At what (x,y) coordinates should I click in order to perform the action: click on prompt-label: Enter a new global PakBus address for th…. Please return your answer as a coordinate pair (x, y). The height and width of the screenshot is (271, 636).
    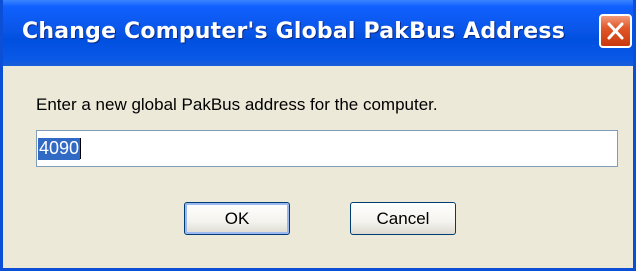
    Looking at the image, I should click on (237, 104).